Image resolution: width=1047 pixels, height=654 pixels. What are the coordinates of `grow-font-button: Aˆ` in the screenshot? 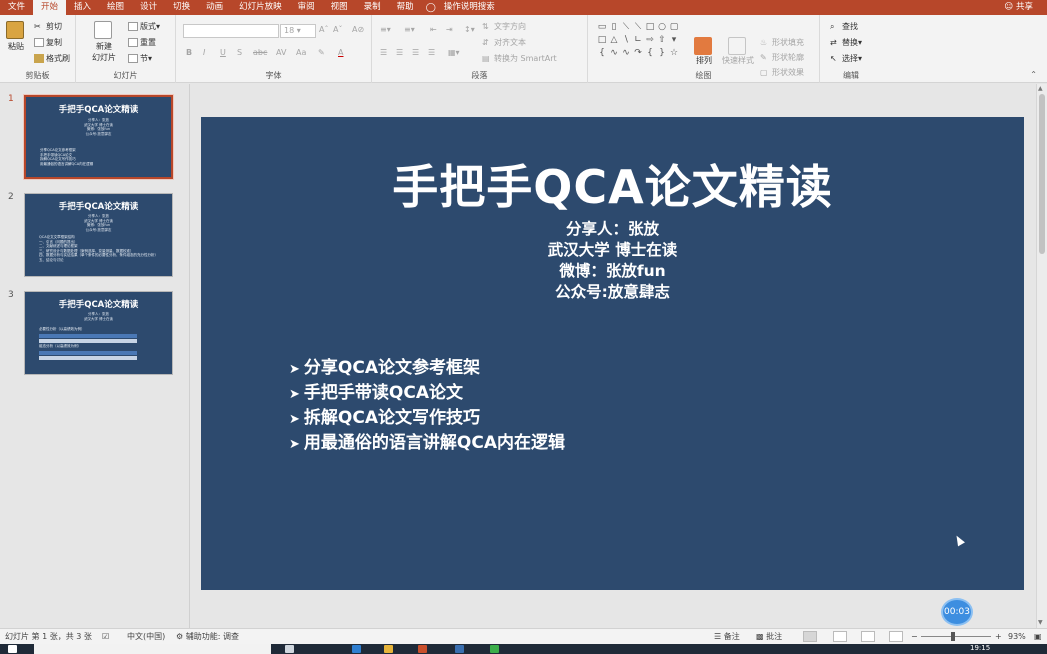 It's located at (323, 29).